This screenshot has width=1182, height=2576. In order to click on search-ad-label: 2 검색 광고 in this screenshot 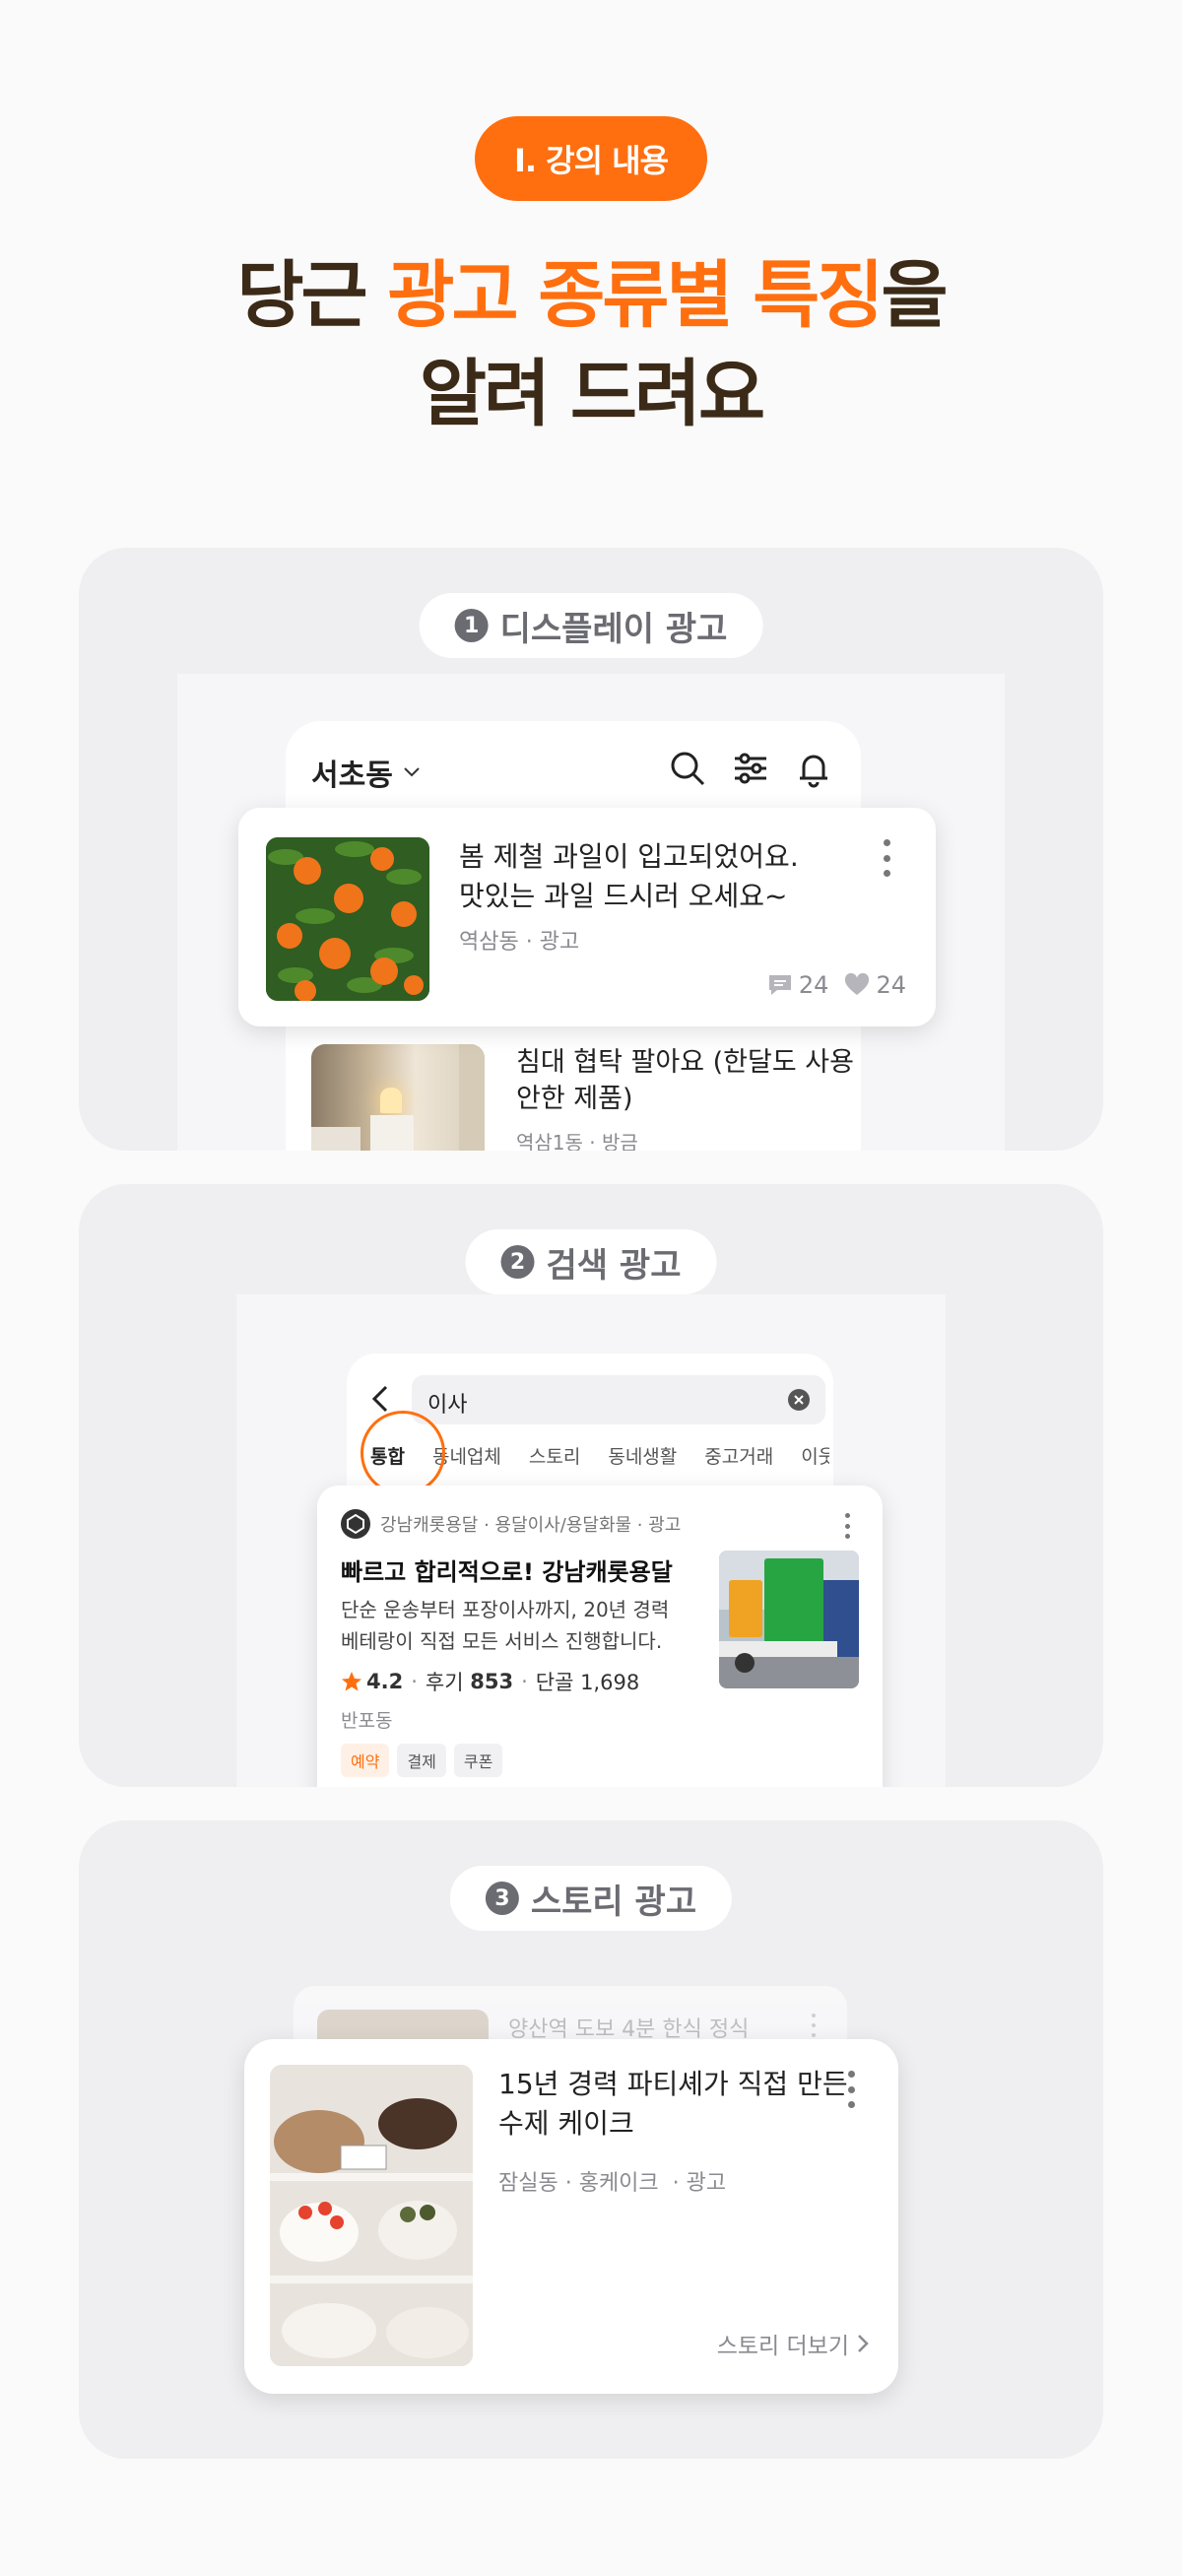, I will do `click(591, 1262)`.